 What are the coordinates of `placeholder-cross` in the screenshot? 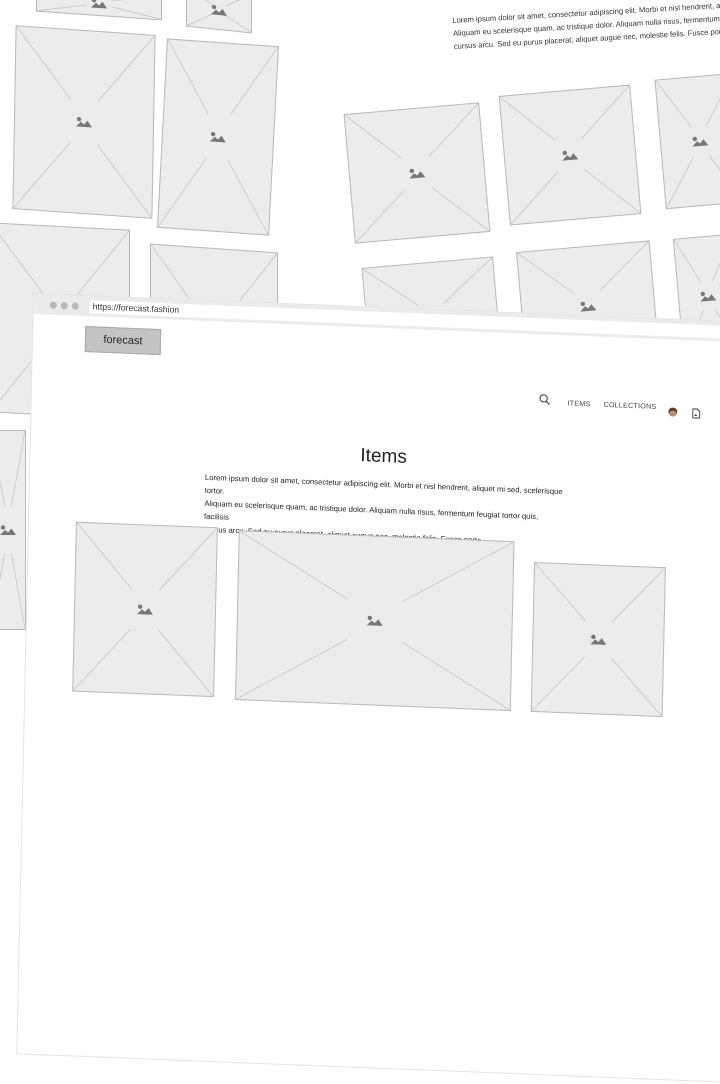 It's located at (688, 141).